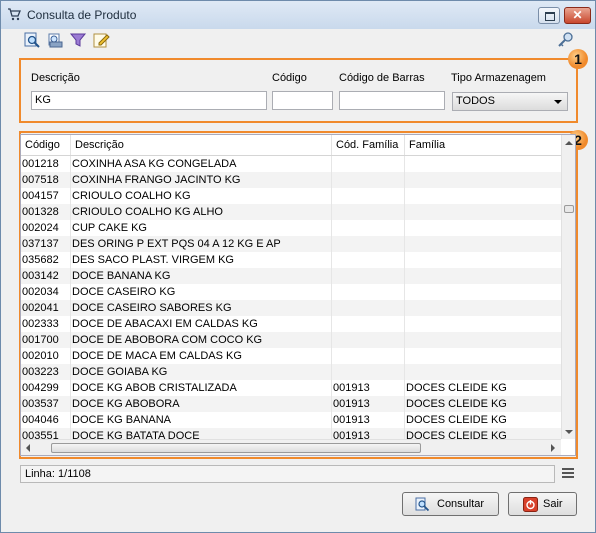  What do you see at coordinates (46, 244) in the screenshot?
I see `cell-codigo: 037137` at bounding box center [46, 244].